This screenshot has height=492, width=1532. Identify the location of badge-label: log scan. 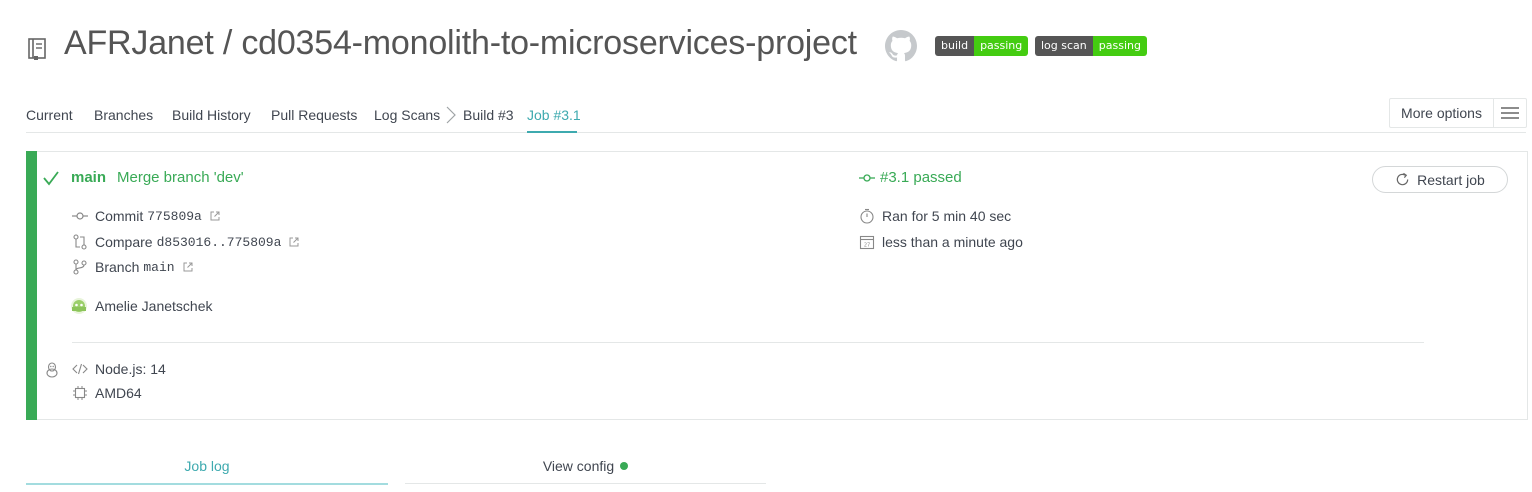
(1064, 46).